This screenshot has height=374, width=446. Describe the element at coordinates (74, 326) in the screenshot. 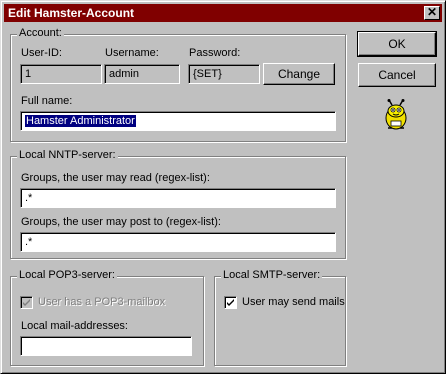

I see `mail-addresses-label: Local mail-addresses:` at that location.